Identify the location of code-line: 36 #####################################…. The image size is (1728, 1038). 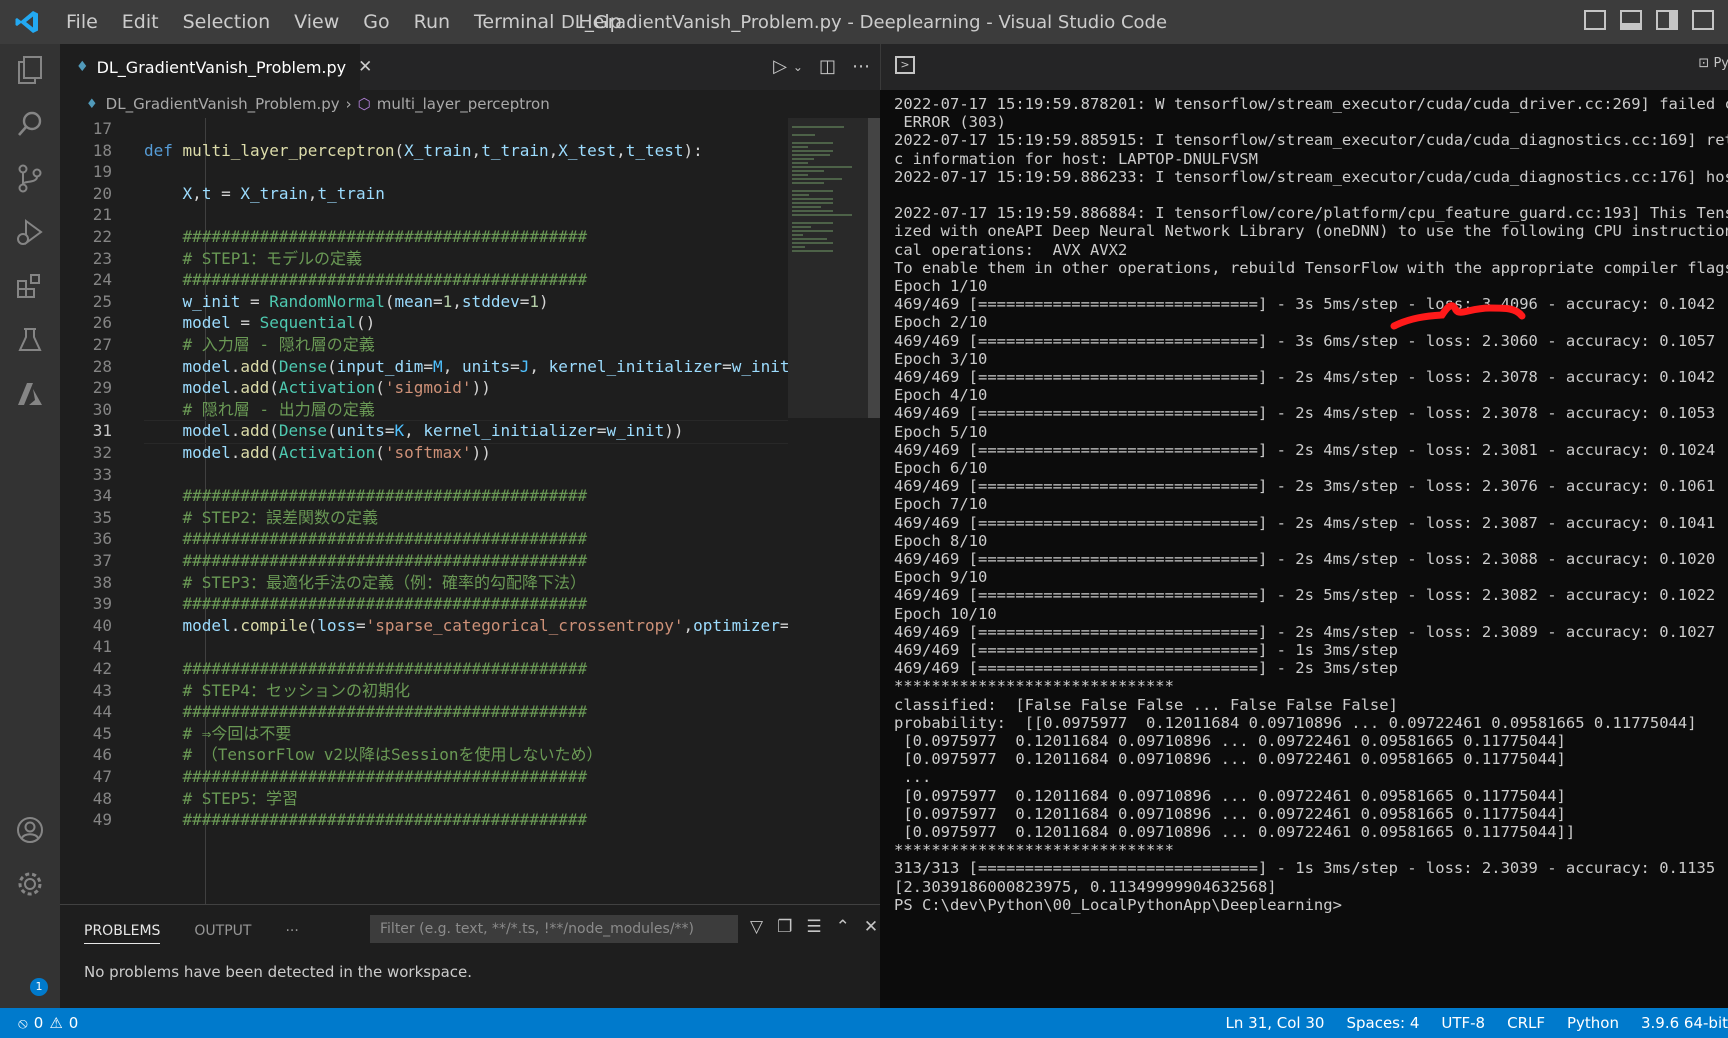
(424, 539).